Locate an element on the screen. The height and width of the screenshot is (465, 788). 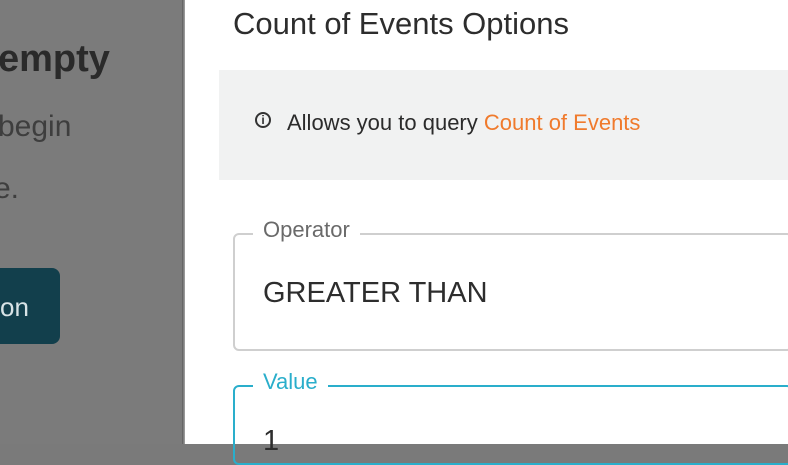
operator-label: Operator is located at coordinates (306, 230).